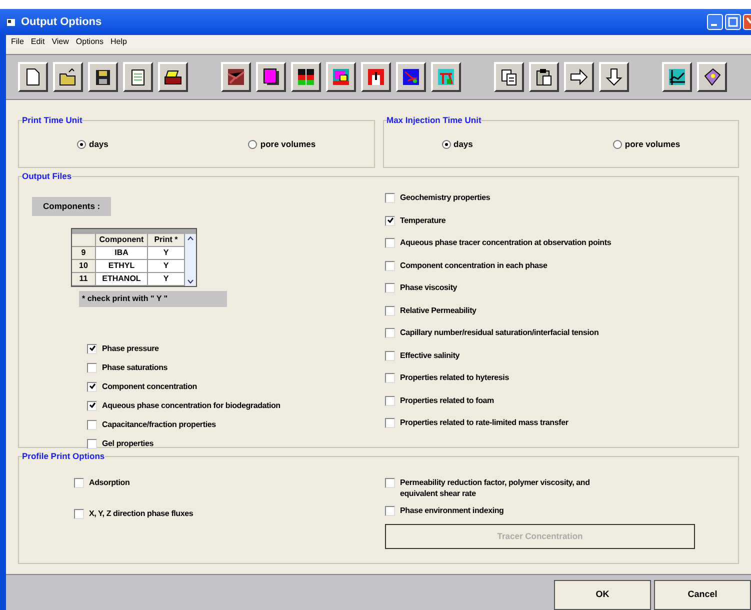  Describe the element at coordinates (159, 424) in the screenshot. I see `checkbox-label: Capacitance/fraction properties` at that location.